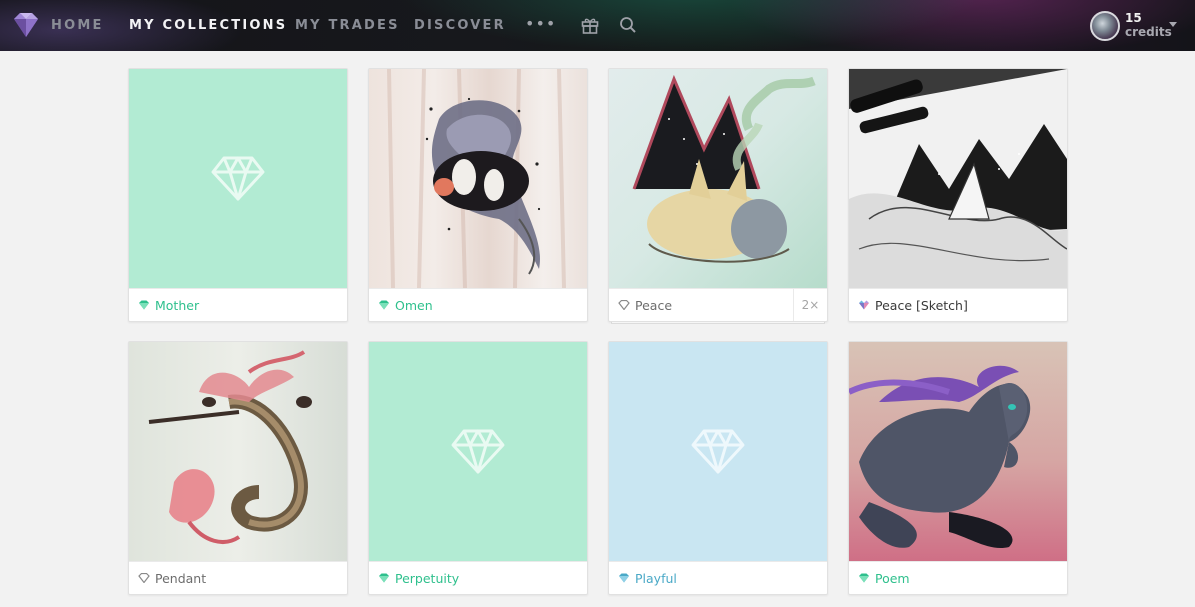 The height and width of the screenshot is (607, 1195). What do you see at coordinates (208, 26) in the screenshot?
I see `nav-my-collections: MY COLLECTIONS` at bounding box center [208, 26].